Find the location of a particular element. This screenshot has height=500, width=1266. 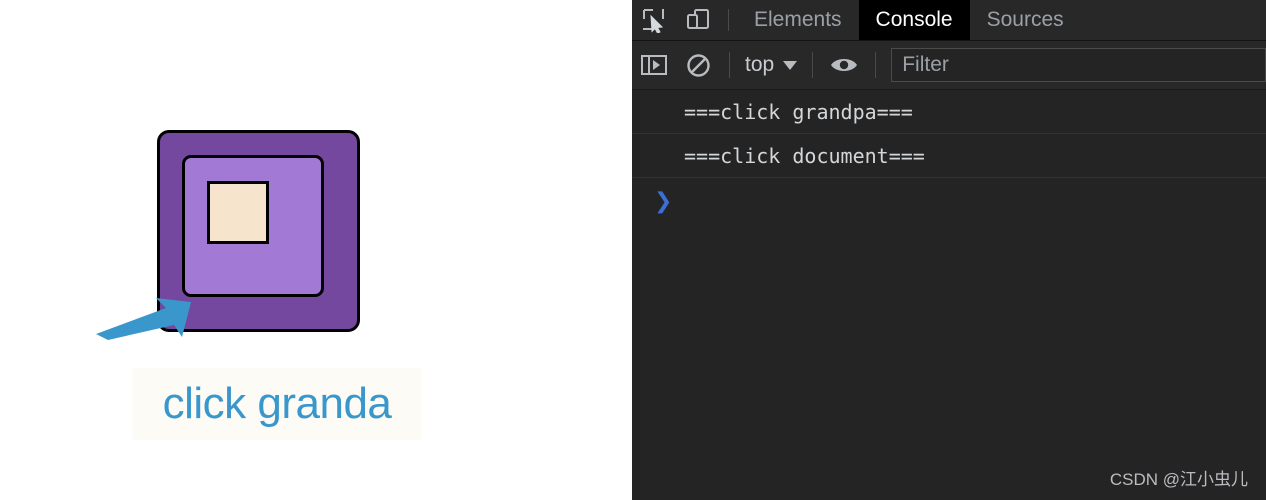

tabbar-divider is located at coordinates (728, 20).